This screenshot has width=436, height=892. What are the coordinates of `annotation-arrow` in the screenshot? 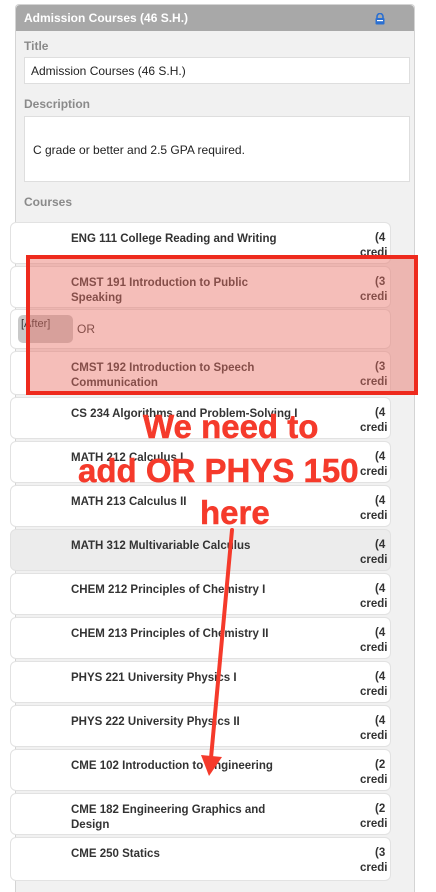 It's located at (217, 652).